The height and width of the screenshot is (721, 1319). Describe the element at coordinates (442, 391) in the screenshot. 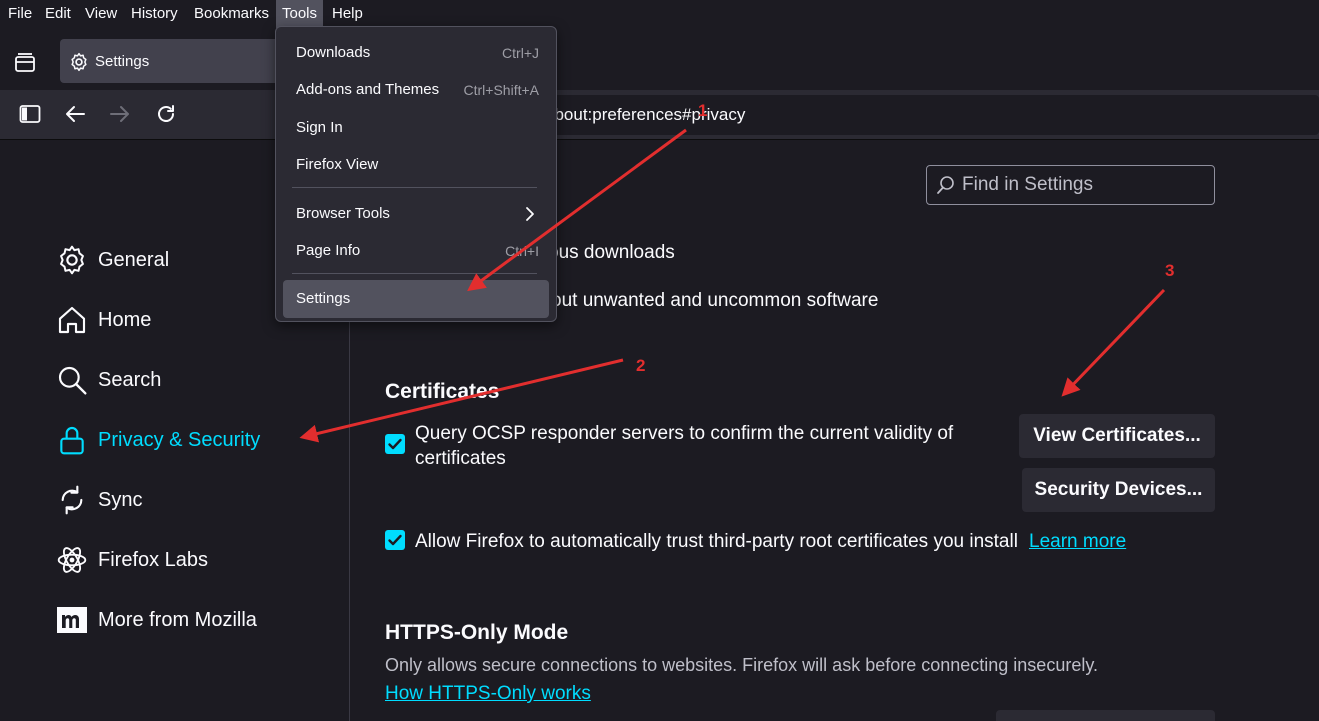

I see `certificates-heading: Certificates` at that location.